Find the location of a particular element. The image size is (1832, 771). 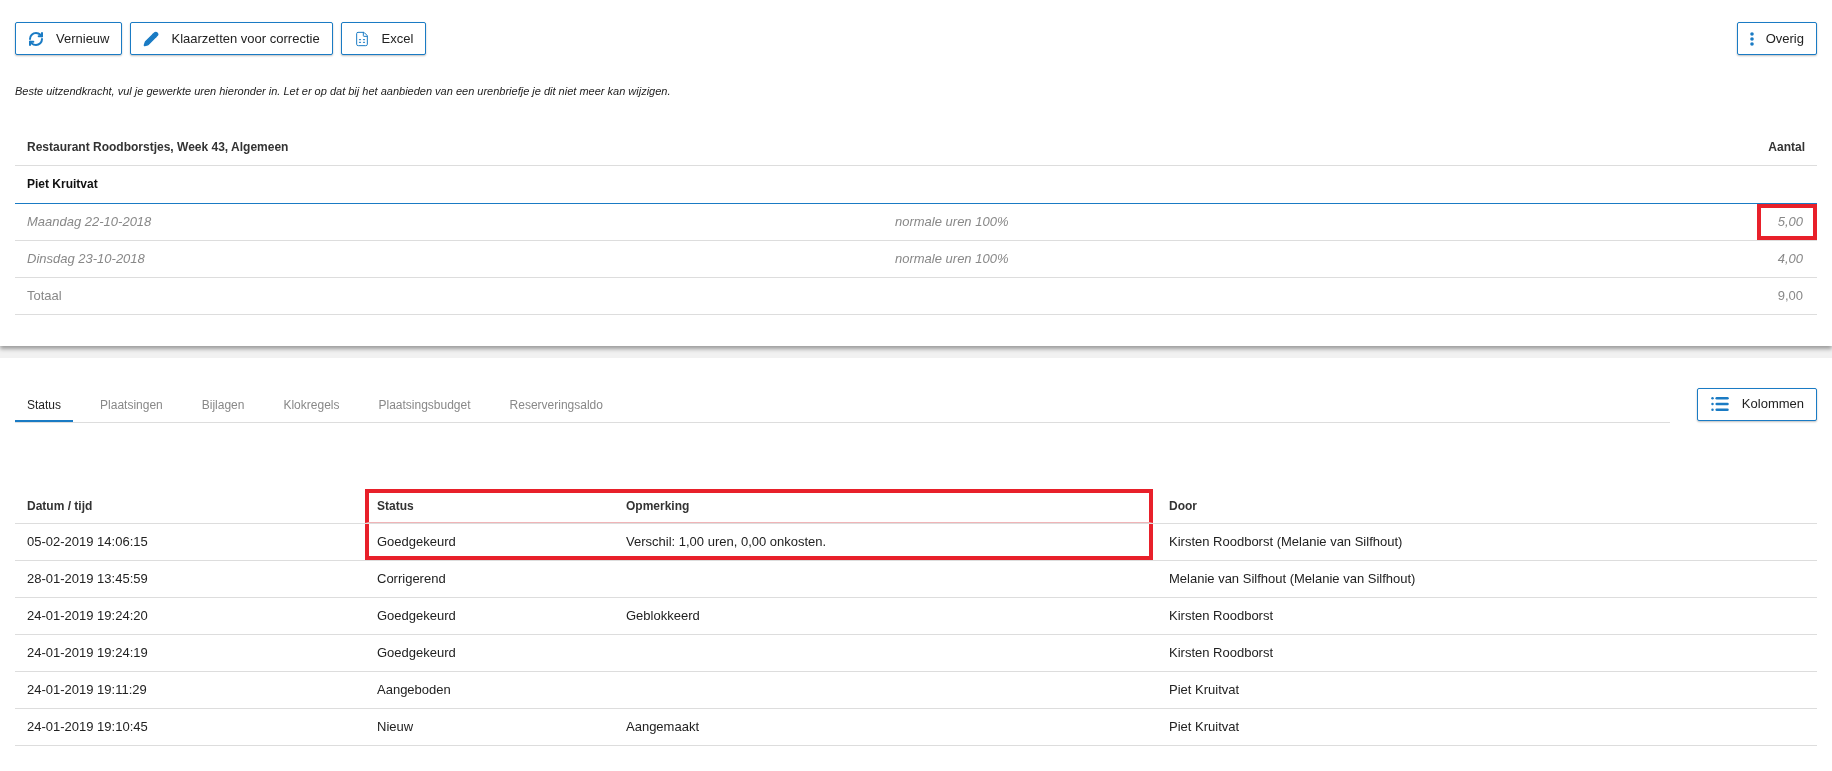

more-icon is located at coordinates (1751, 38).